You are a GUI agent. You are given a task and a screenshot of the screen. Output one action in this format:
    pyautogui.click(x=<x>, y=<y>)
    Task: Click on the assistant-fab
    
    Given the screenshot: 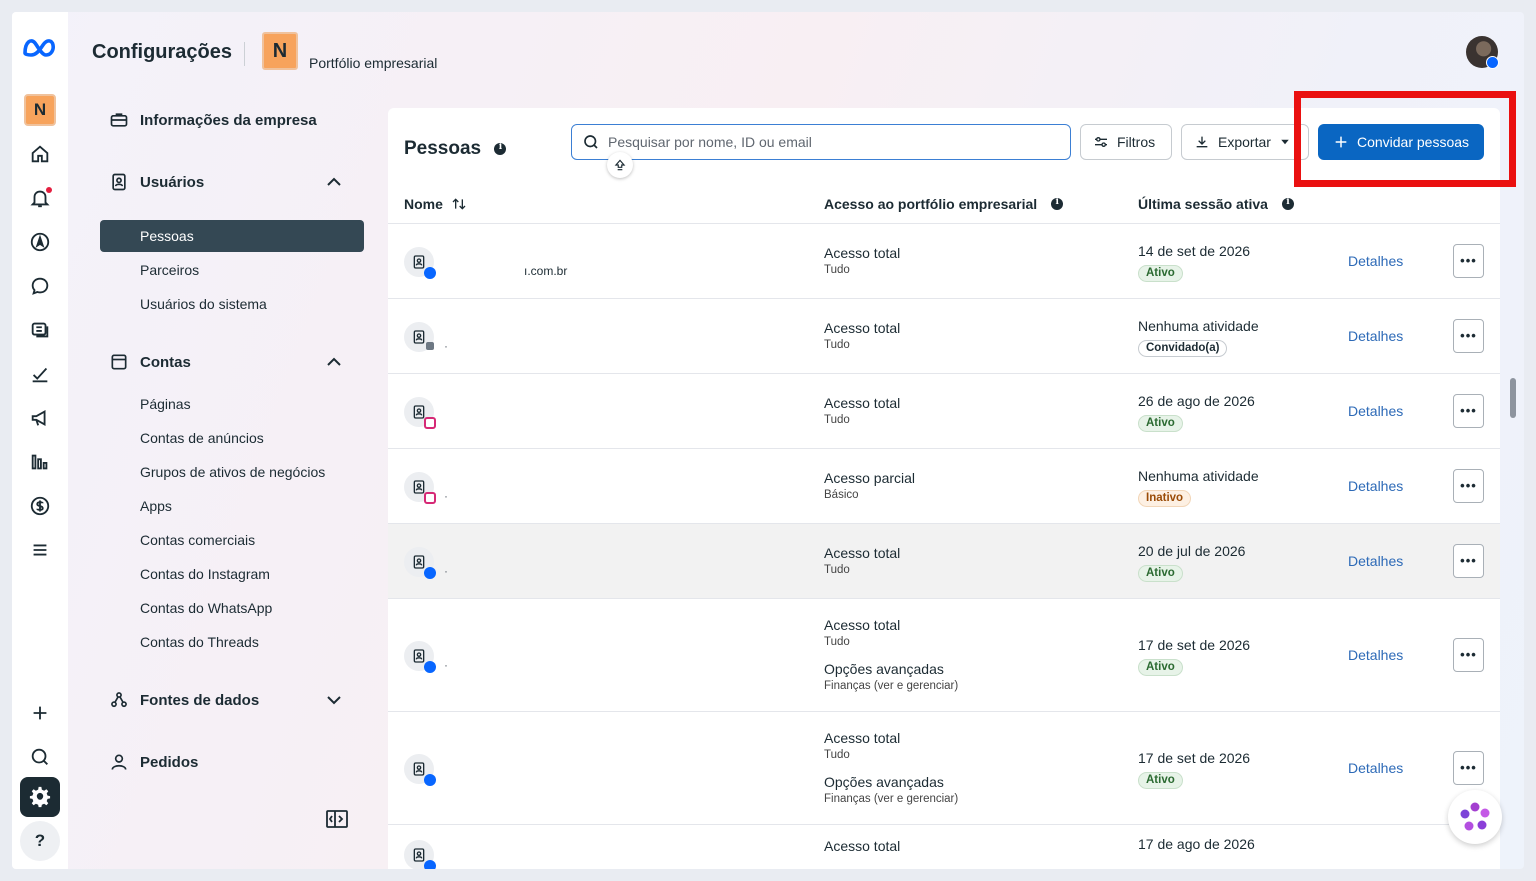 What is the action you would take?
    pyautogui.click(x=1475, y=817)
    